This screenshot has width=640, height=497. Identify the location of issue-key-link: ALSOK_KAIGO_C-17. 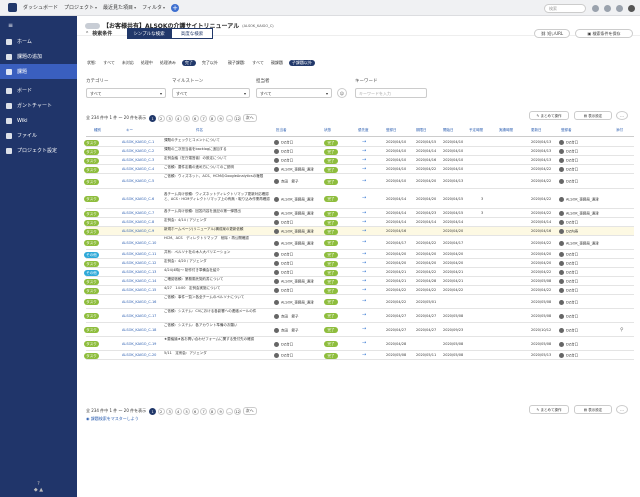
(139, 316).